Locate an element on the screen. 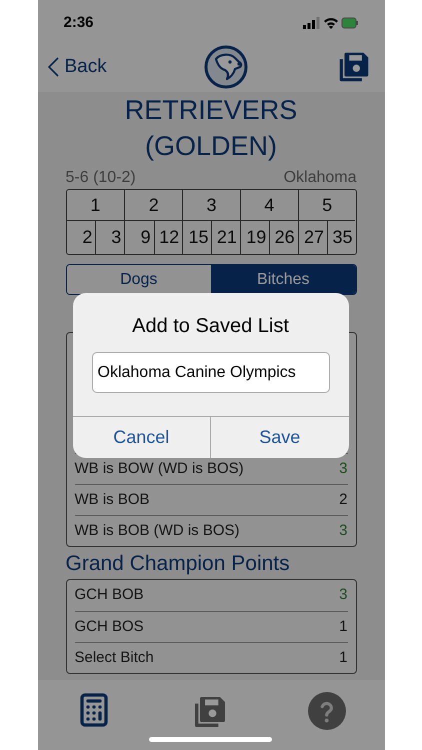 The height and width of the screenshot is (750, 422). points-header: 4 is located at coordinates (269, 205).